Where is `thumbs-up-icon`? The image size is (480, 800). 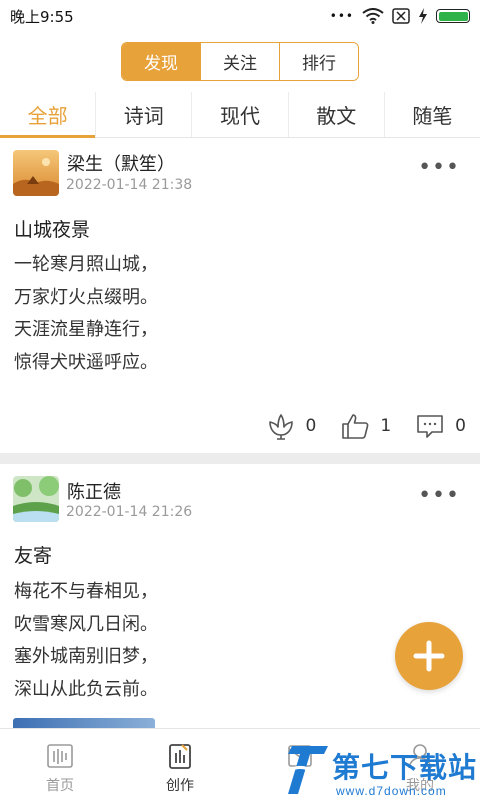 thumbs-up-icon is located at coordinates (355, 426).